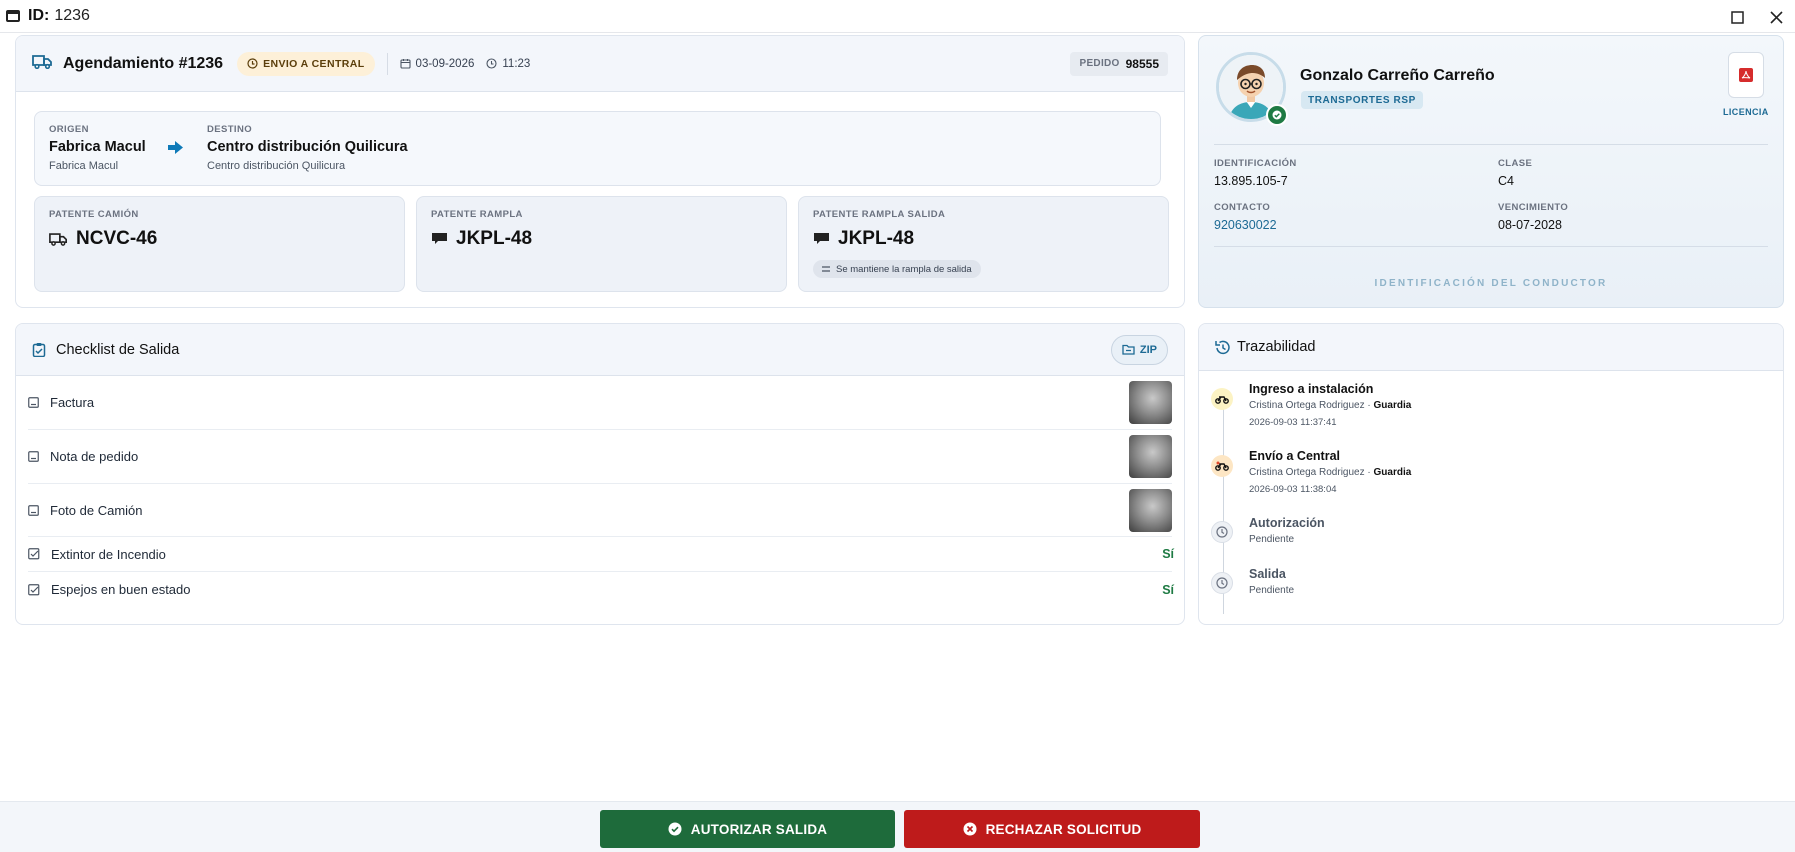 The image size is (1795, 852). What do you see at coordinates (72, 15) in the screenshot?
I see `window-id-value: 1236` at bounding box center [72, 15].